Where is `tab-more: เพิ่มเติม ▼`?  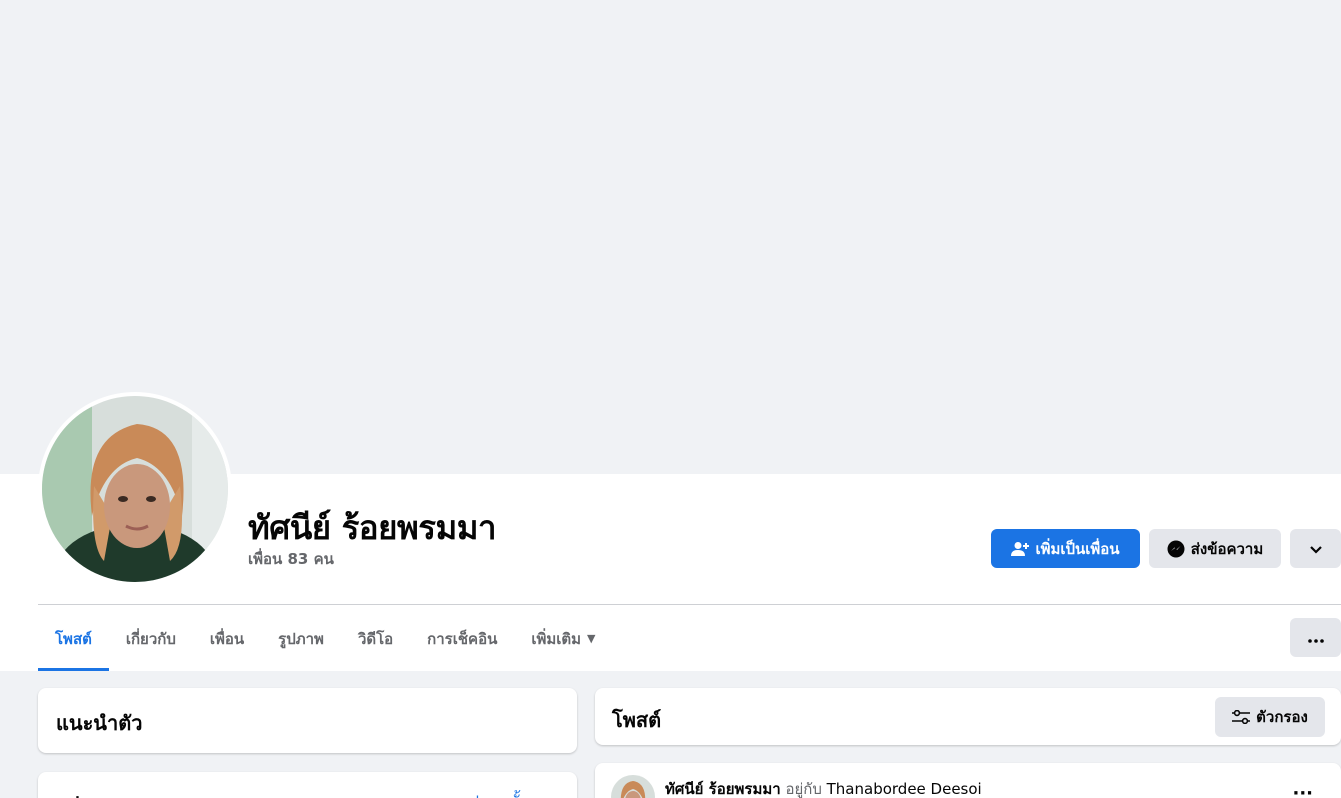 tab-more: เพิ่มเติม ▼ is located at coordinates (563, 638).